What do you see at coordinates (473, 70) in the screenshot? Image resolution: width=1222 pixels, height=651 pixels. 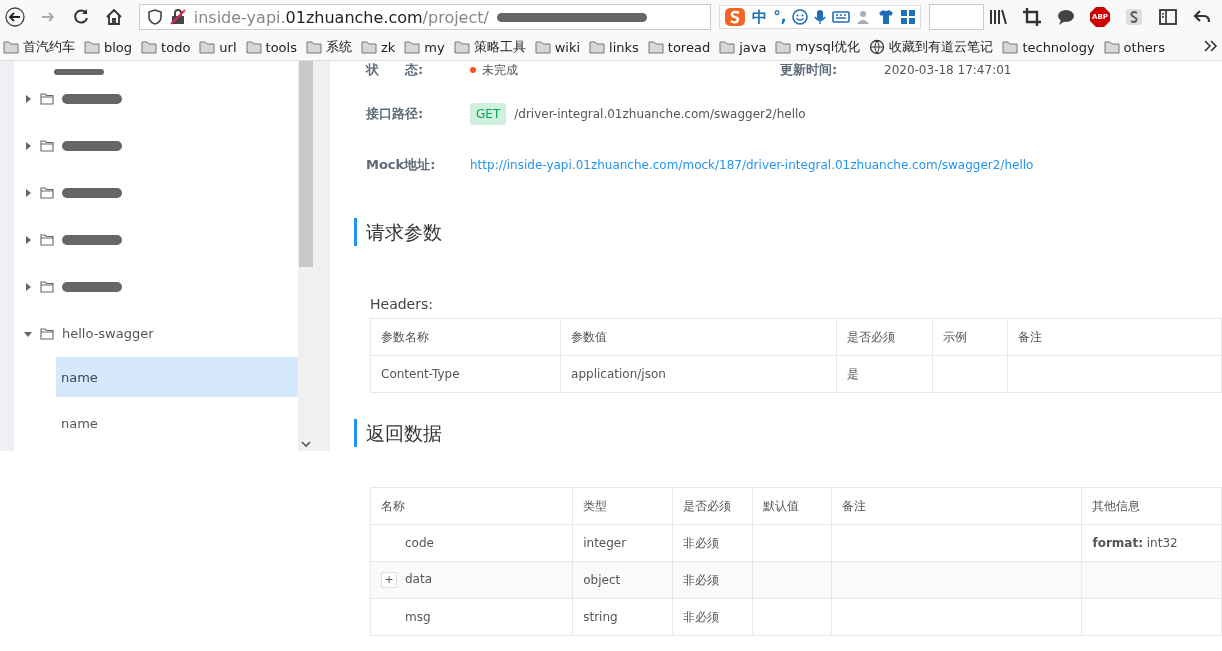 I see `status-dot` at bounding box center [473, 70].